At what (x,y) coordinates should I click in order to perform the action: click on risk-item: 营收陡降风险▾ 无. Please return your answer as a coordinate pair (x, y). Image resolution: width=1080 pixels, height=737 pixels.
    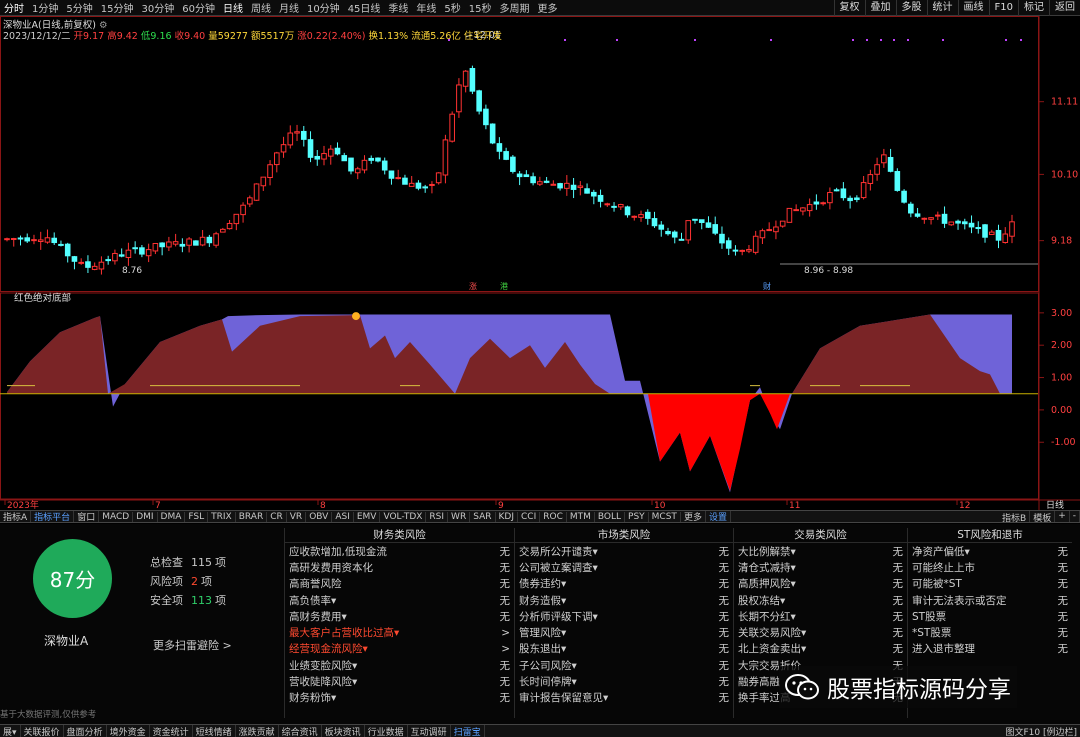
    Looking at the image, I should click on (399, 681).